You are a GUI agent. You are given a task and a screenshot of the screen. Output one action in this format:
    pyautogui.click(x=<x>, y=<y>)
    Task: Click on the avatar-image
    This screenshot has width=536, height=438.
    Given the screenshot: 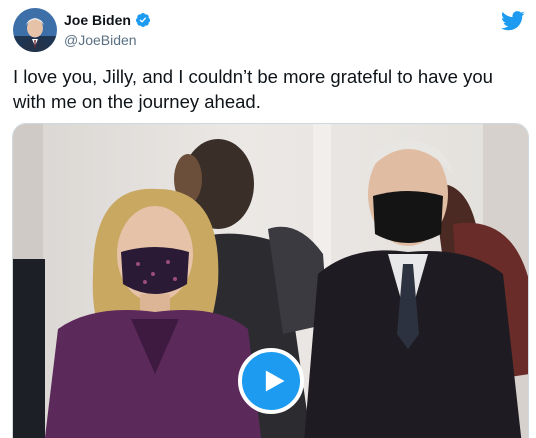 What is the action you would take?
    pyautogui.click(x=35, y=30)
    